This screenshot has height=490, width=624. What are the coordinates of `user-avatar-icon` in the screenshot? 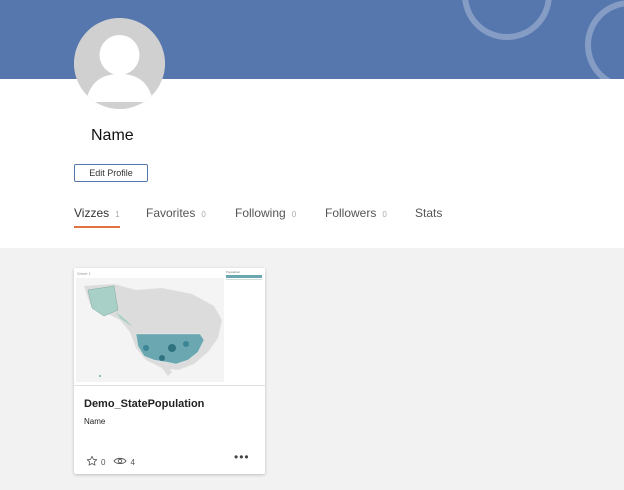 It's located at (119, 63).